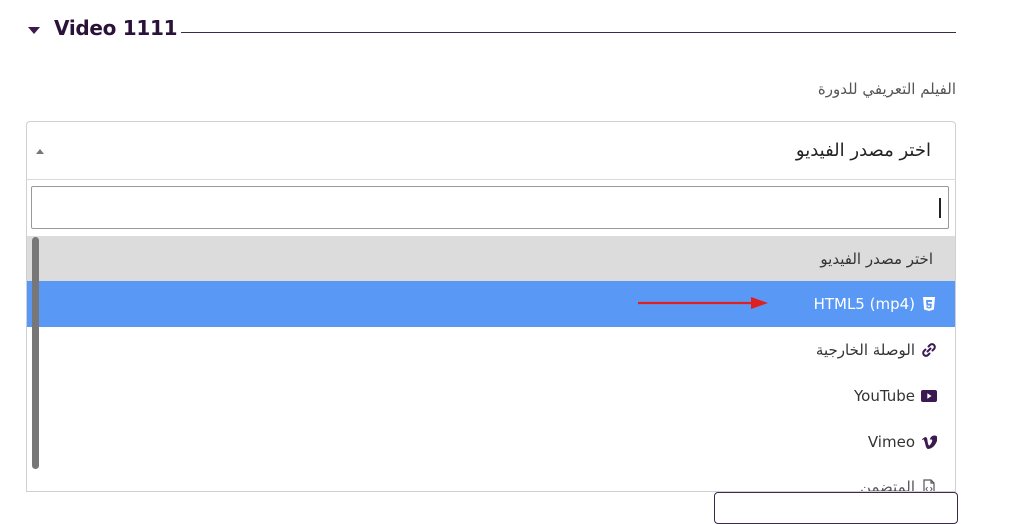 The width and height of the screenshot is (1024, 524). I want to click on option-label: Vimeo, so click(891, 442).